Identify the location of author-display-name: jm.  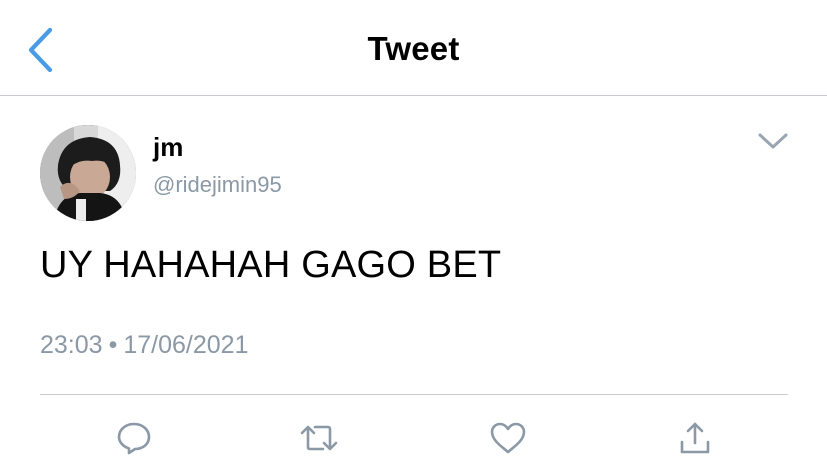
(168, 147).